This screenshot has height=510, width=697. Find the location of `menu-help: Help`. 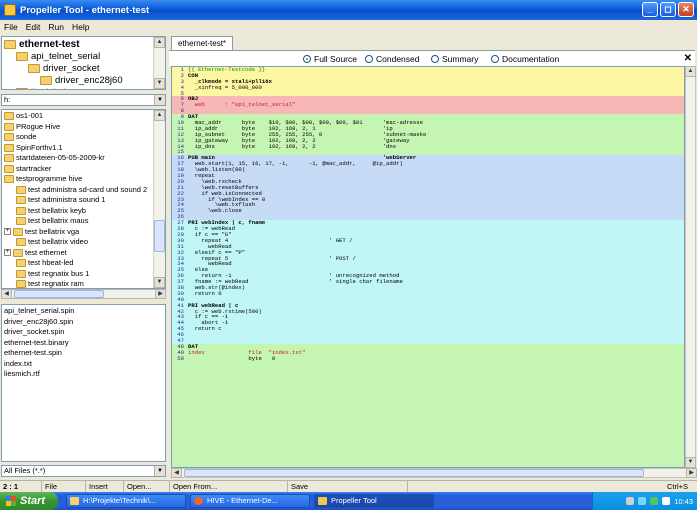

menu-help: Help is located at coordinates (80, 27).